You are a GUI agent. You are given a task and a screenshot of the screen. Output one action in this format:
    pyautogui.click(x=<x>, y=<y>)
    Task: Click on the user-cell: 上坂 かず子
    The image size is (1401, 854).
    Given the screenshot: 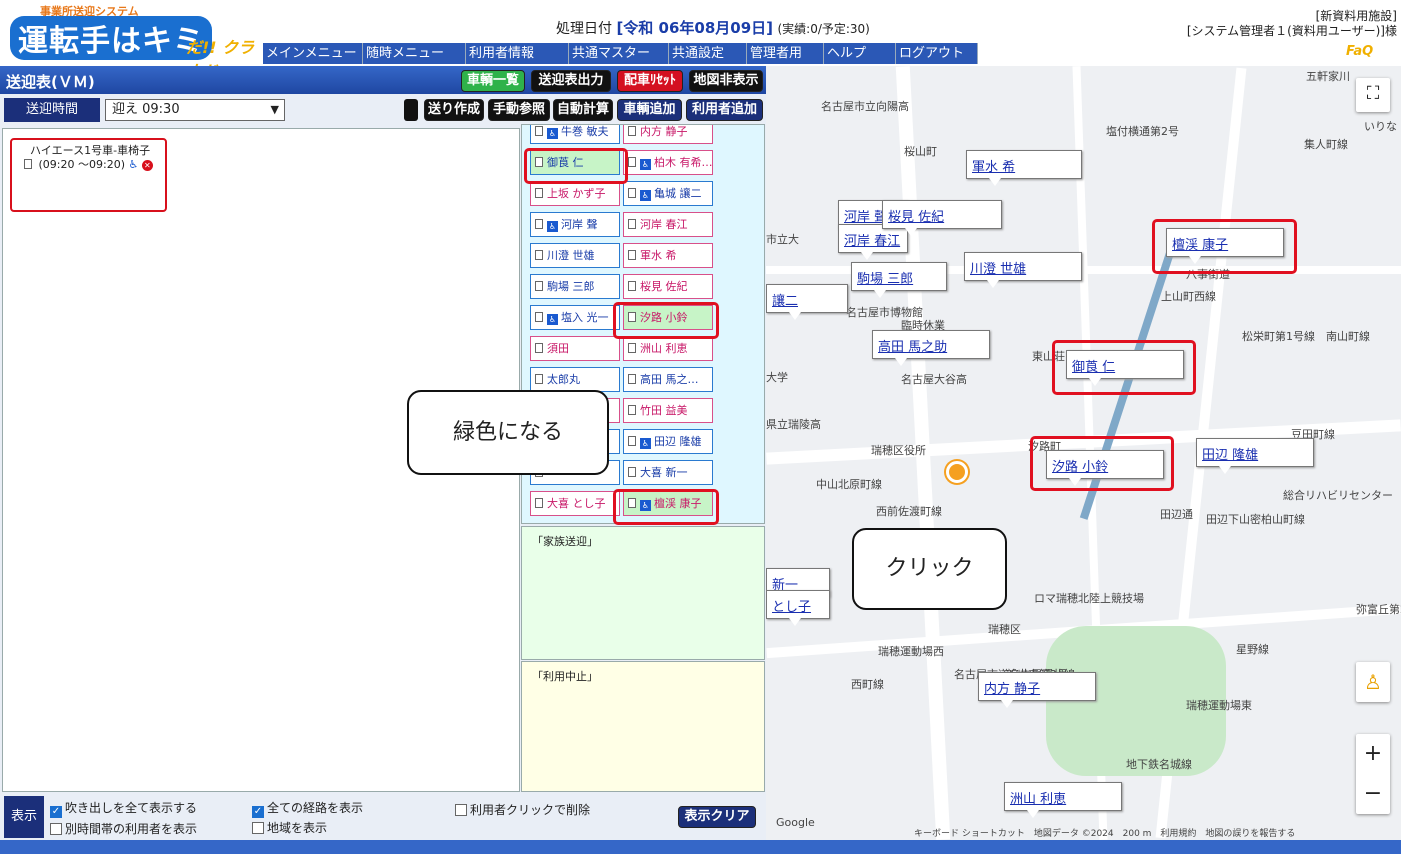 What is the action you would take?
    pyautogui.click(x=575, y=193)
    